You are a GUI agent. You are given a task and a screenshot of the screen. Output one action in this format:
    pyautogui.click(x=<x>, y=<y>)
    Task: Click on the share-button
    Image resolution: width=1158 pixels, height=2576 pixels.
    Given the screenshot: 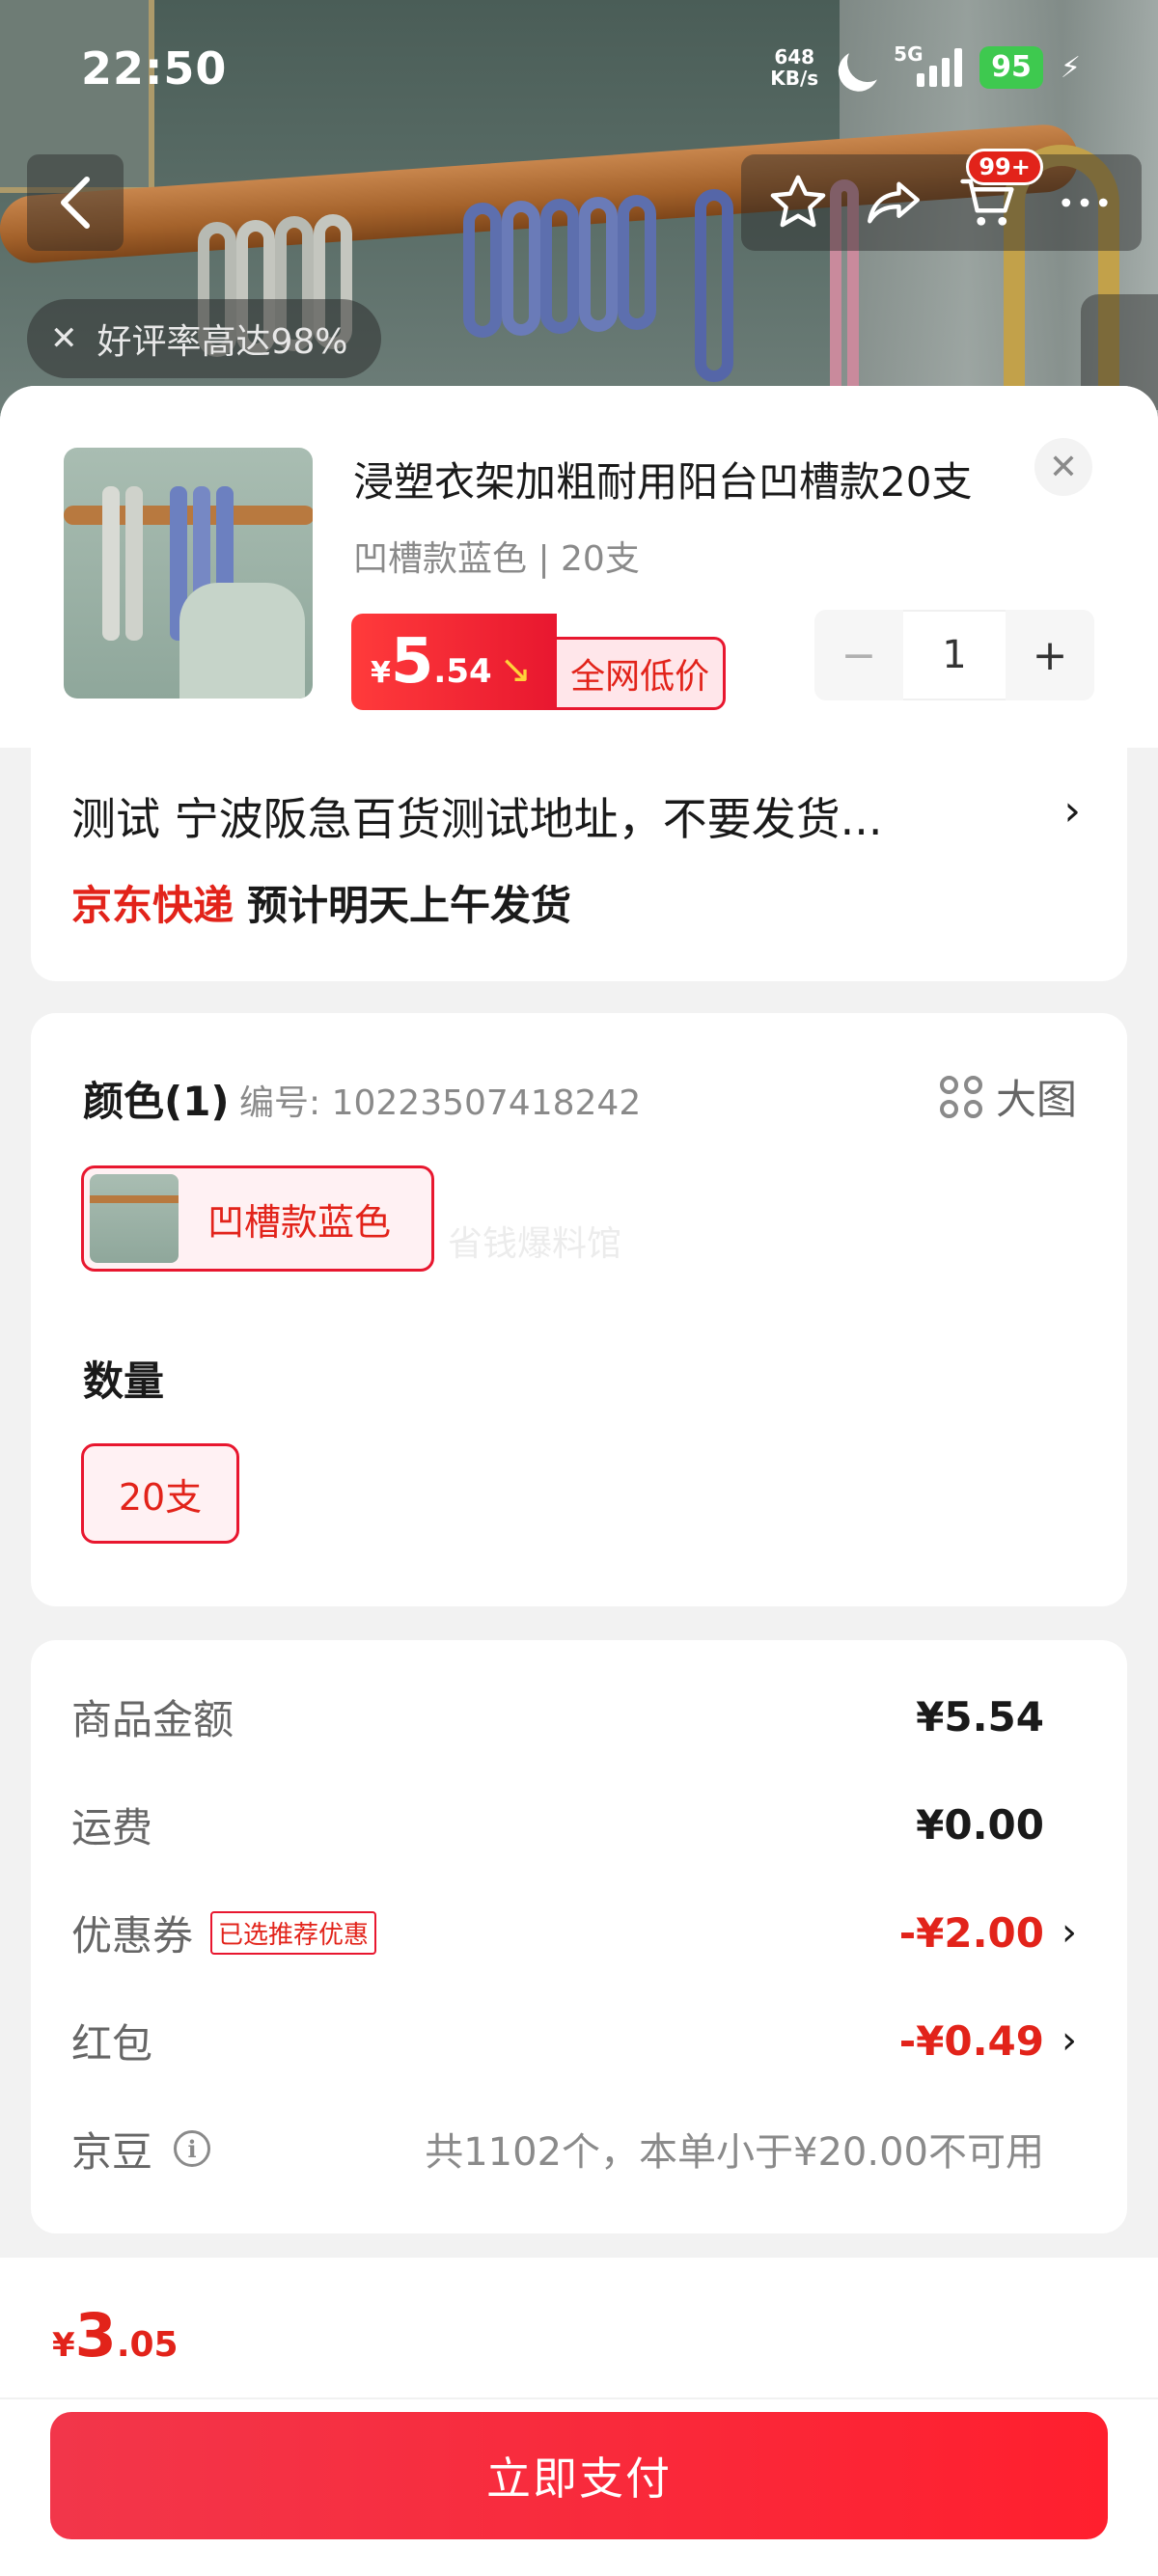 What is the action you would take?
    pyautogui.click(x=893, y=202)
    